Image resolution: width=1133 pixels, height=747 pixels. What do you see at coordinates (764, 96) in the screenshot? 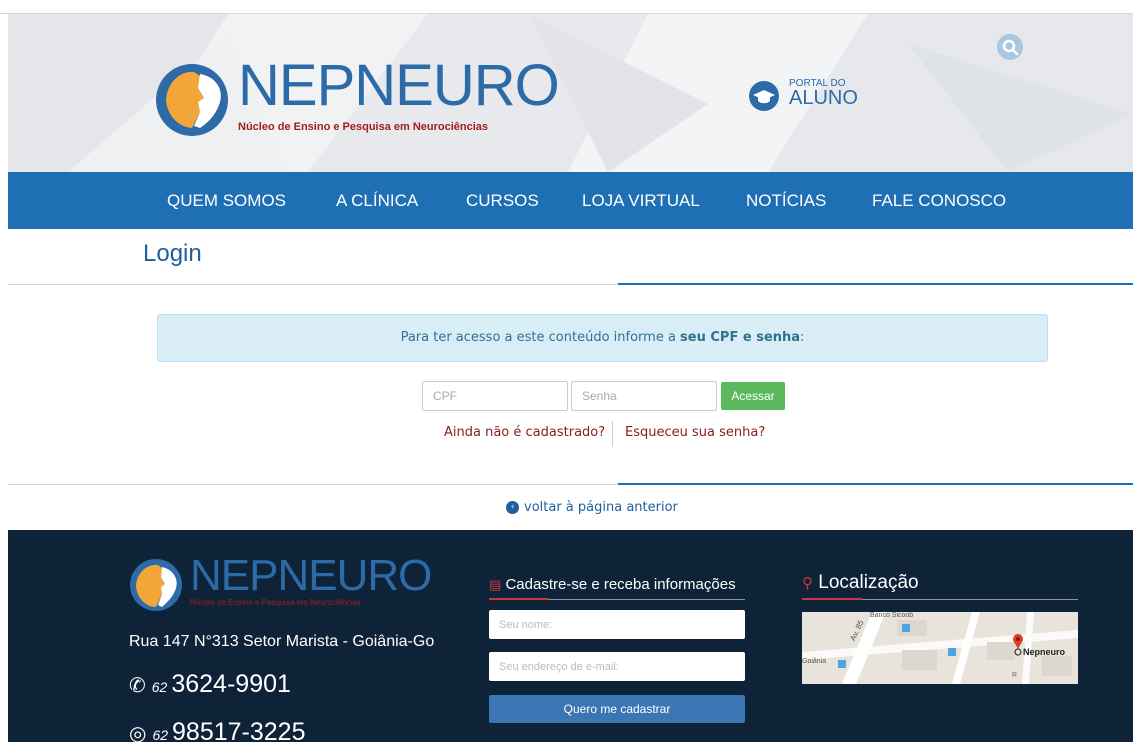
I see `graduation-cap-icon` at bounding box center [764, 96].